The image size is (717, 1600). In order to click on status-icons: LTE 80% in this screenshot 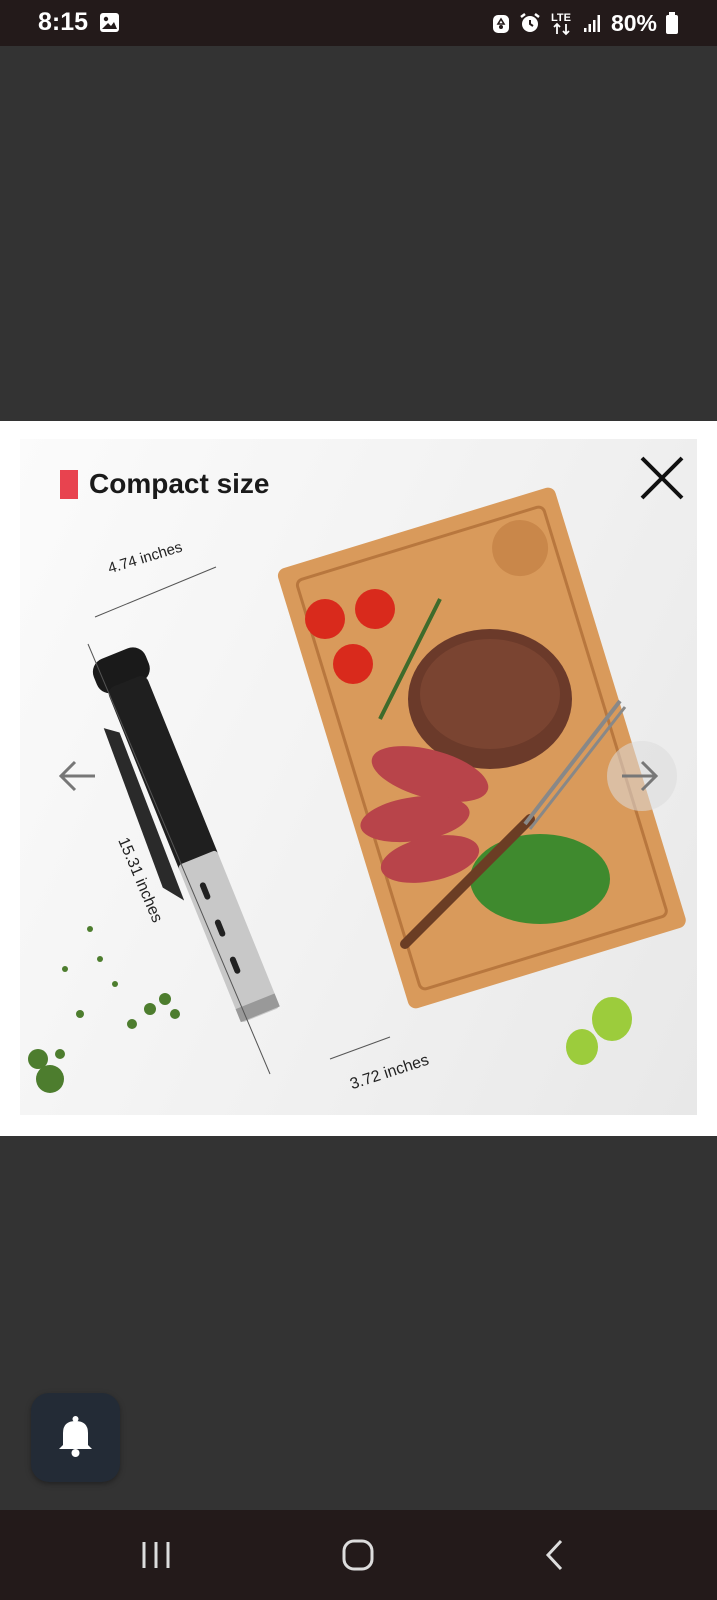, I will do `click(585, 23)`.